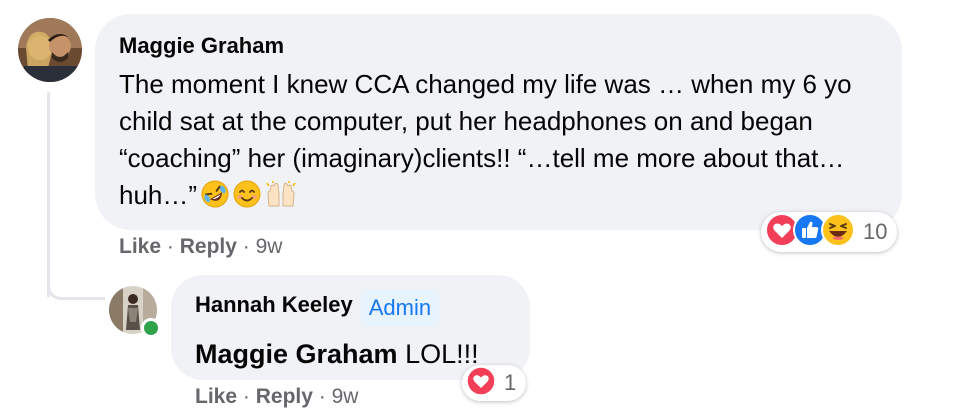 This screenshot has width=956, height=420. I want to click on avatar, so click(50, 50).